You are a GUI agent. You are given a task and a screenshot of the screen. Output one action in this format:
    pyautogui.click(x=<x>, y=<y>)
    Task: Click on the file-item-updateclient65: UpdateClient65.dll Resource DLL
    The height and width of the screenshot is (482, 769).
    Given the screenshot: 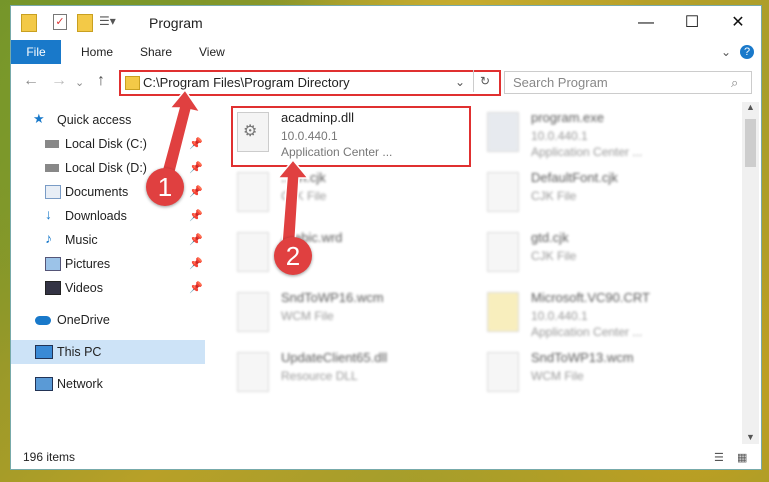 What is the action you would take?
    pyautogui.click(x=348, y=377)
    